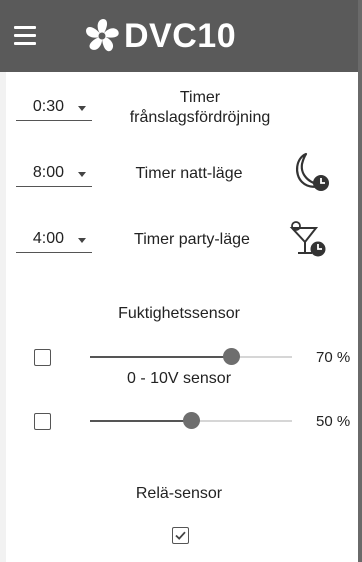  I want to click on app-title: DVC10, so click(180, 36).